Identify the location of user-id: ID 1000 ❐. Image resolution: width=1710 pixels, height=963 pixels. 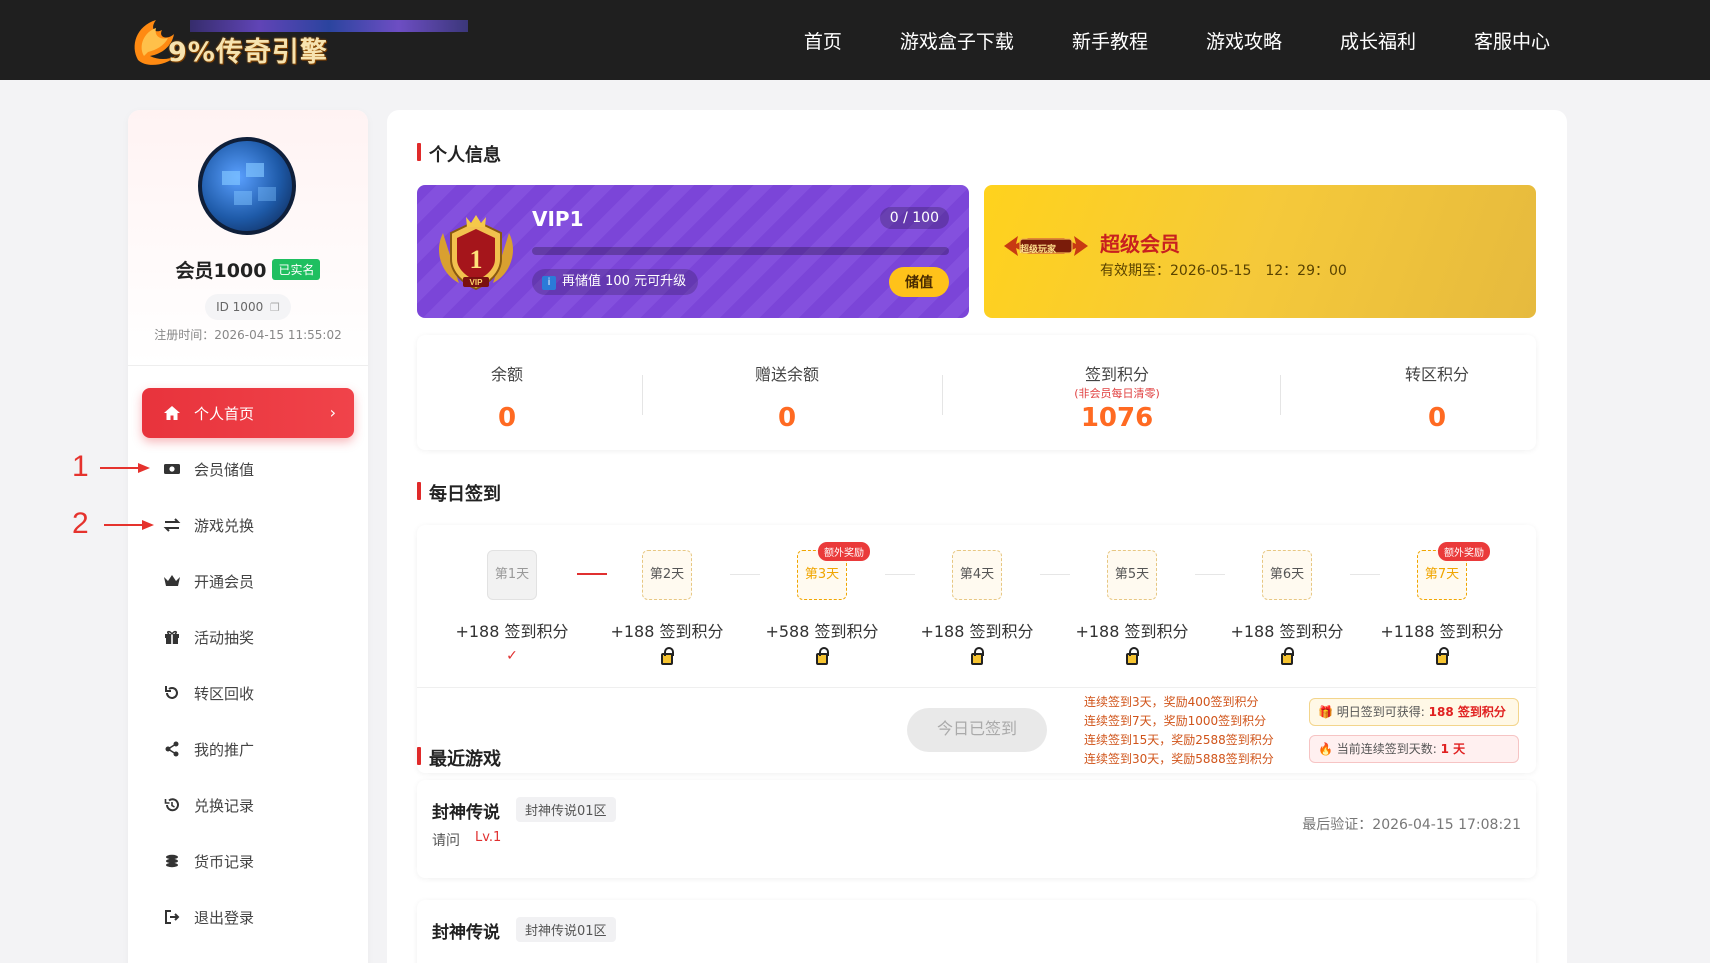
(248, 307).